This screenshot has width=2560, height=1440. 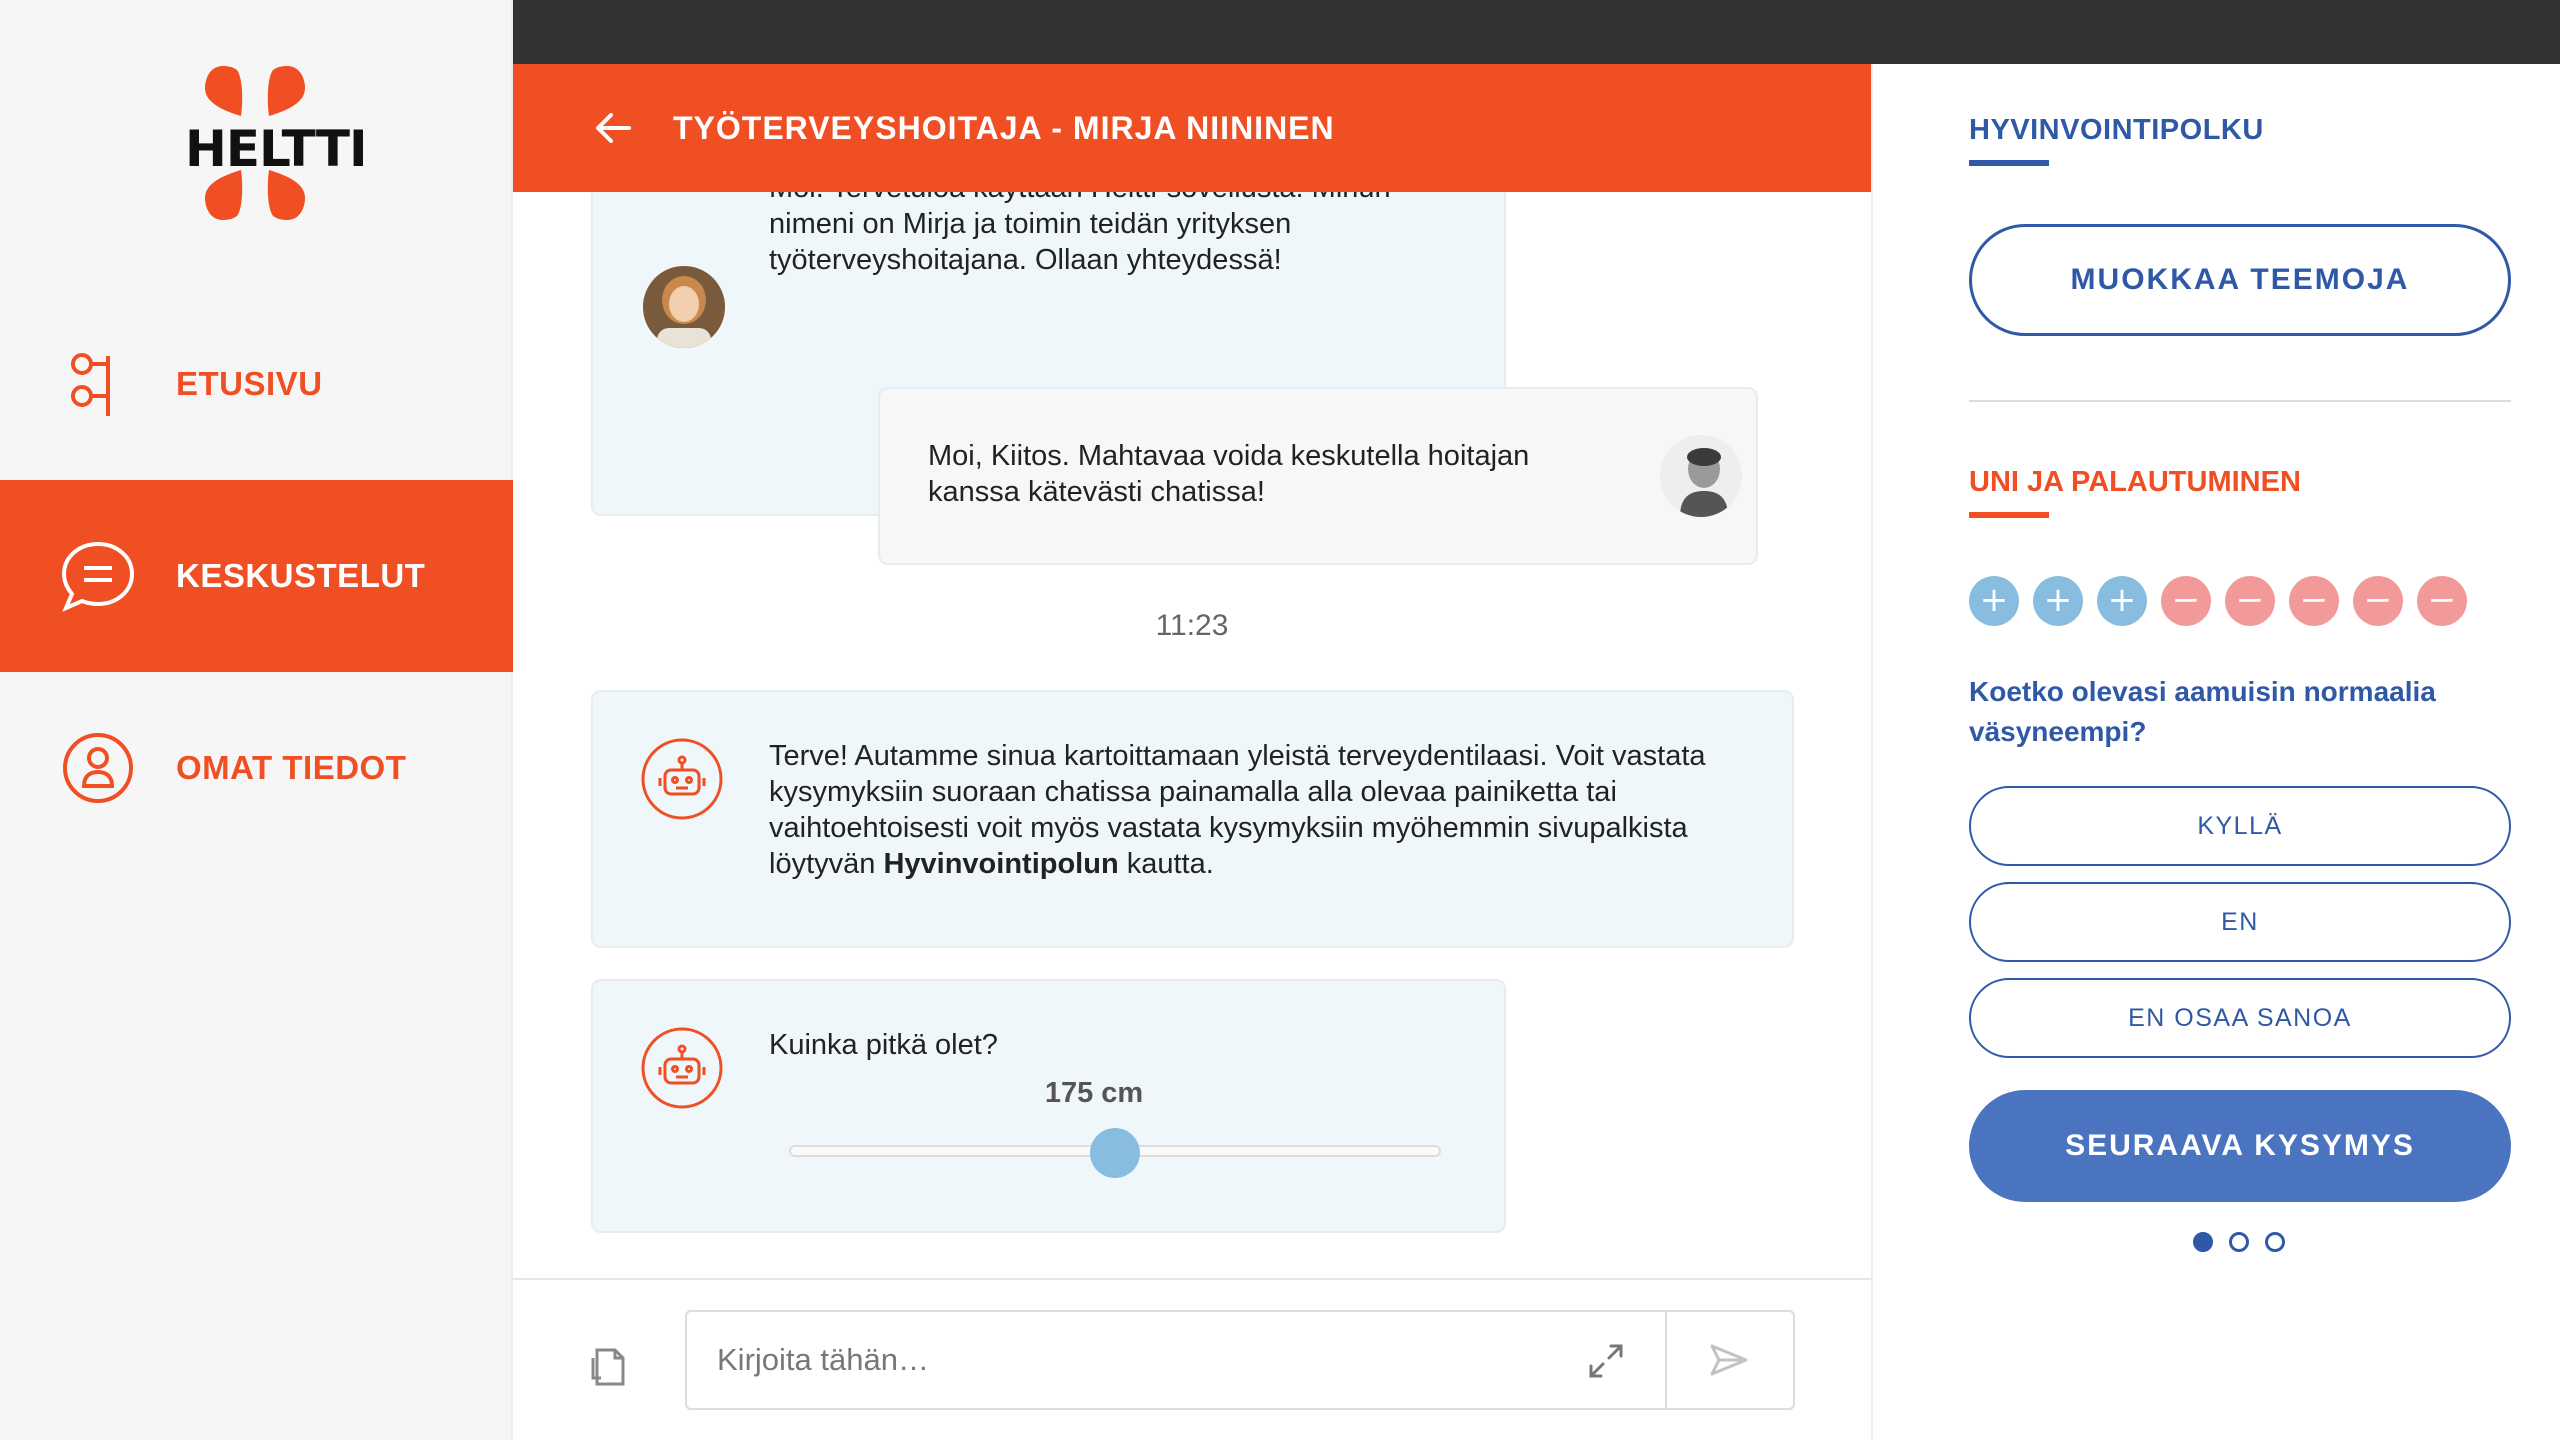 I want to click on height-slider-thumb, so click(x=1115, y=1153).